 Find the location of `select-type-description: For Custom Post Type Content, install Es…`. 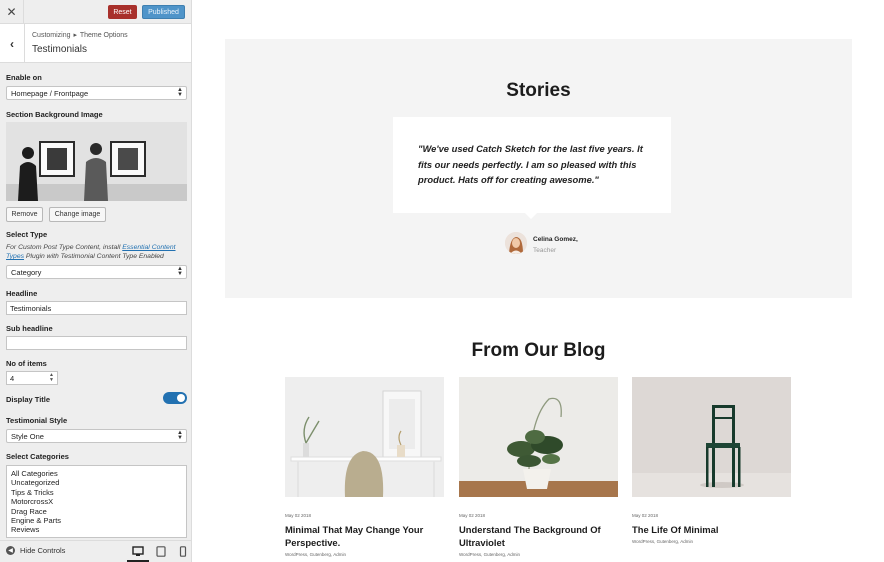

select-type-description: For Custom Post Type Content, install Es… is located at coordinates (97, 252).